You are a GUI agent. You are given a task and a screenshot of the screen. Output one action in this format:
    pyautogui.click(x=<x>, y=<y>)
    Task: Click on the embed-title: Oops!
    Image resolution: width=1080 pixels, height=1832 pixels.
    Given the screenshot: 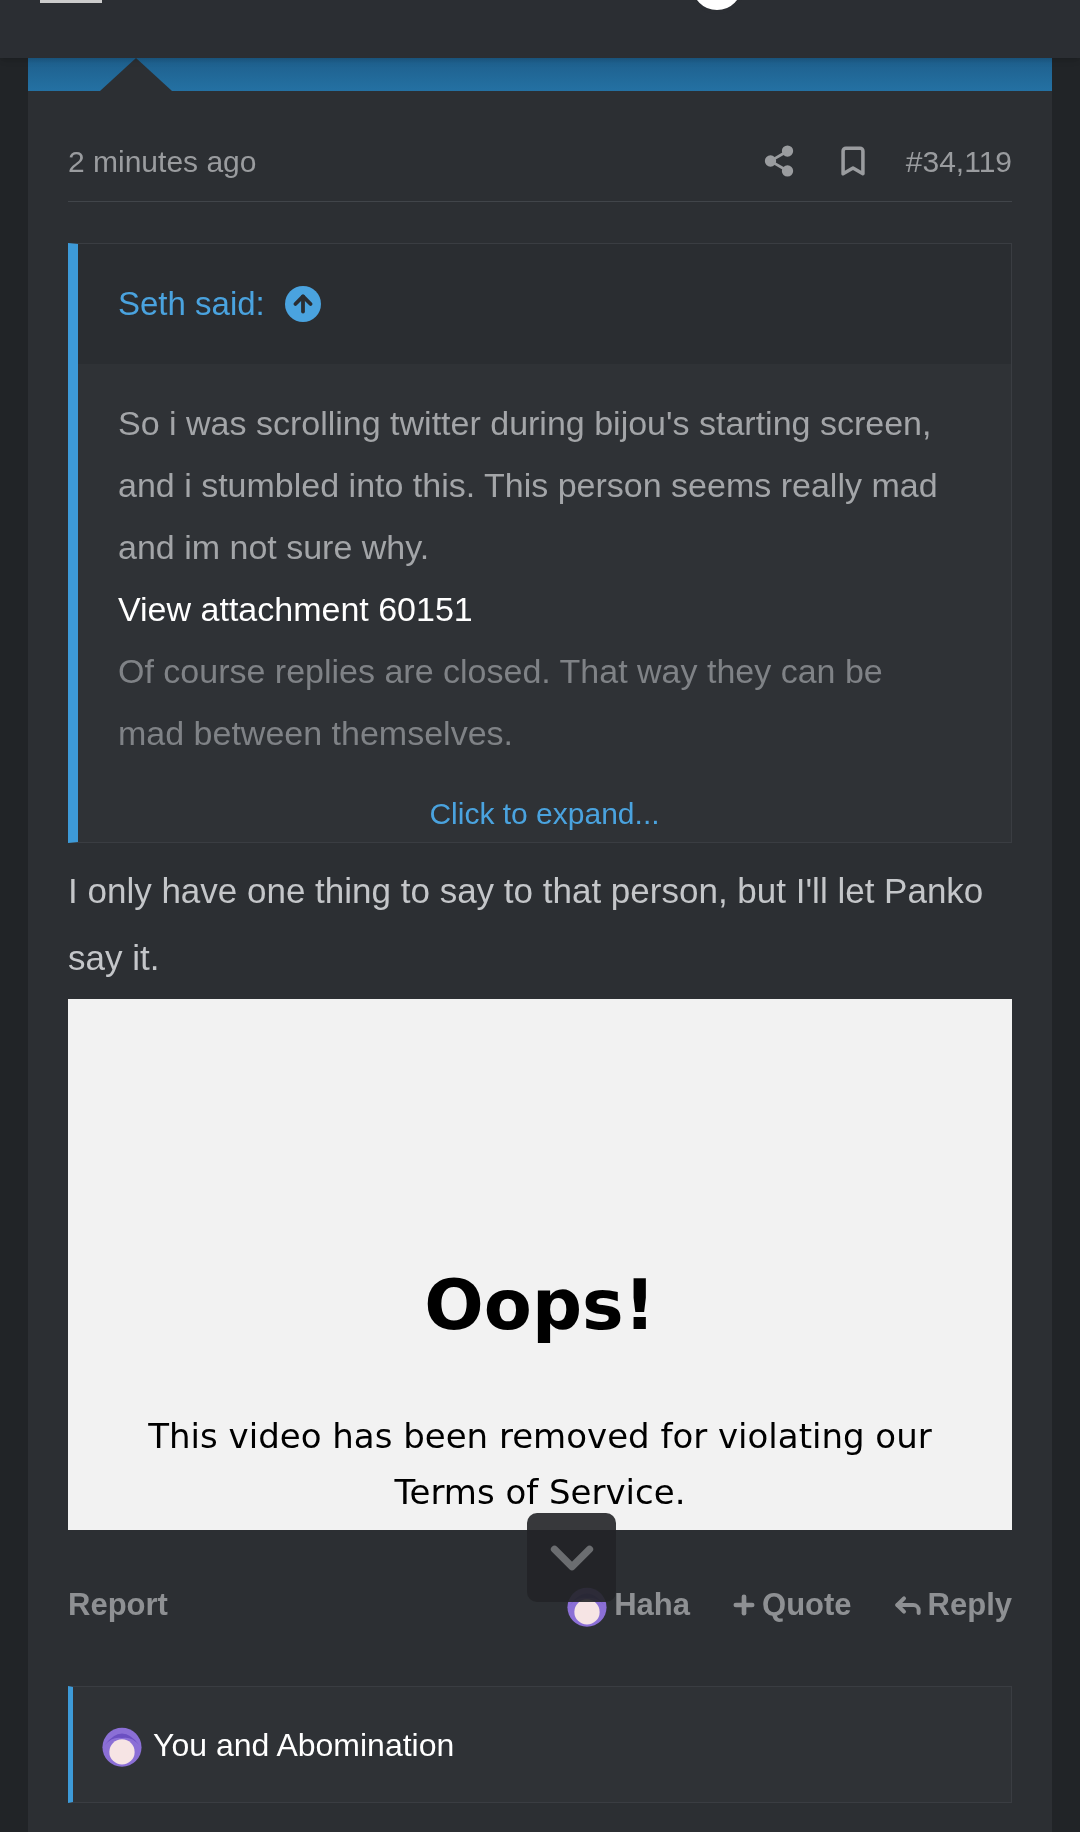 What is the action you would take?
    pyautogui.click(x=540, y=1305)
    